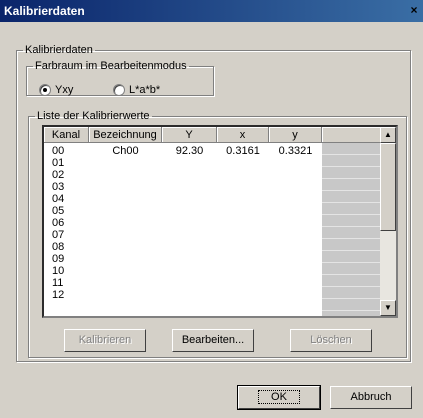 The height and width of the screenshot is (418, 423). I want to click on cell-kanal: 08, so click(58, 247).